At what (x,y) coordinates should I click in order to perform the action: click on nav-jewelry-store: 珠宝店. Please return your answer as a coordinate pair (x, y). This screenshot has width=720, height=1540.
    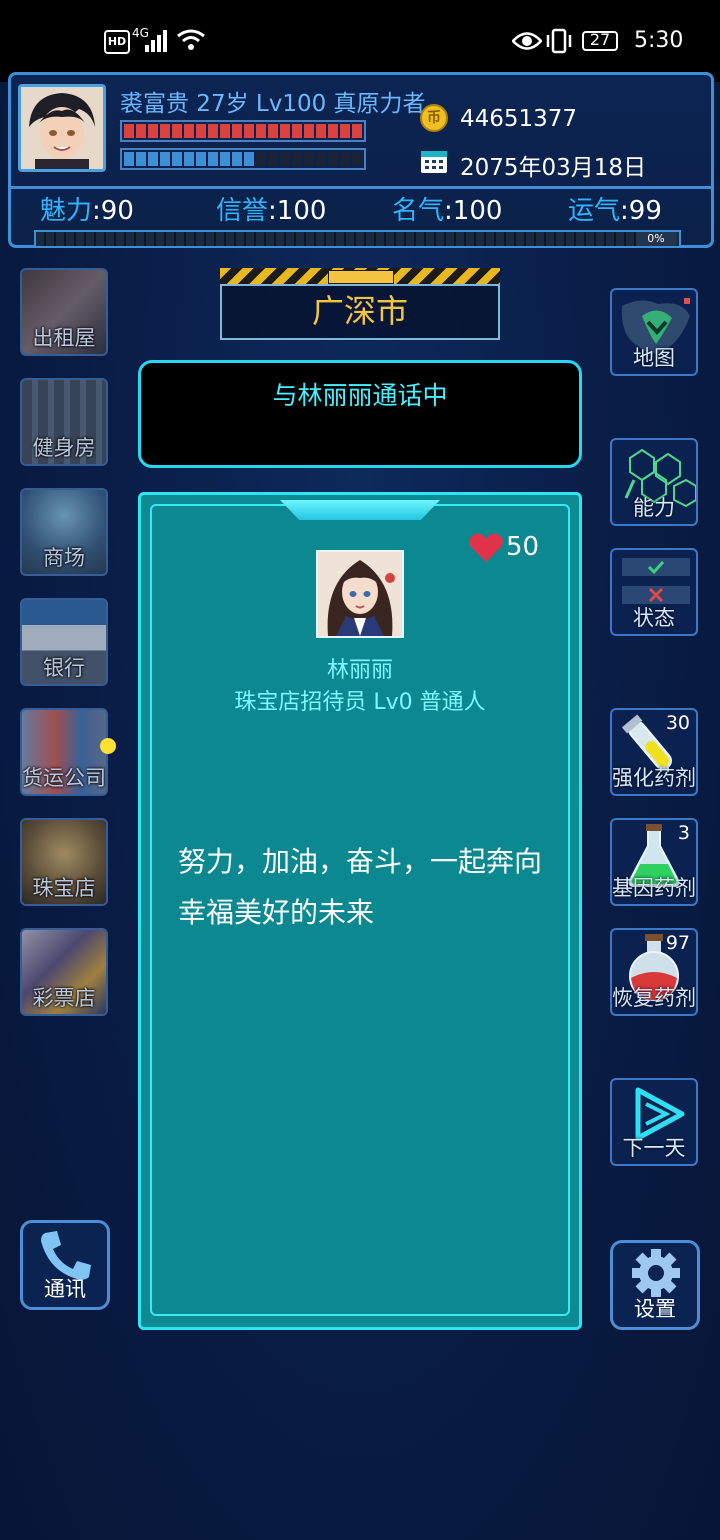
    Looking at the image, I should click on (64, 862).